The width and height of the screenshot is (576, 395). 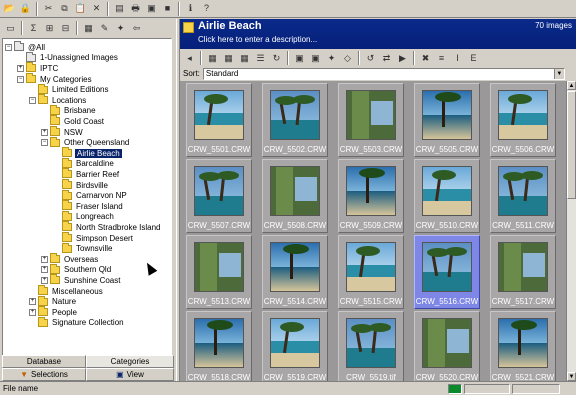 I want to click on tab-selections: ▼ Selections, so click(x=44, y=374).